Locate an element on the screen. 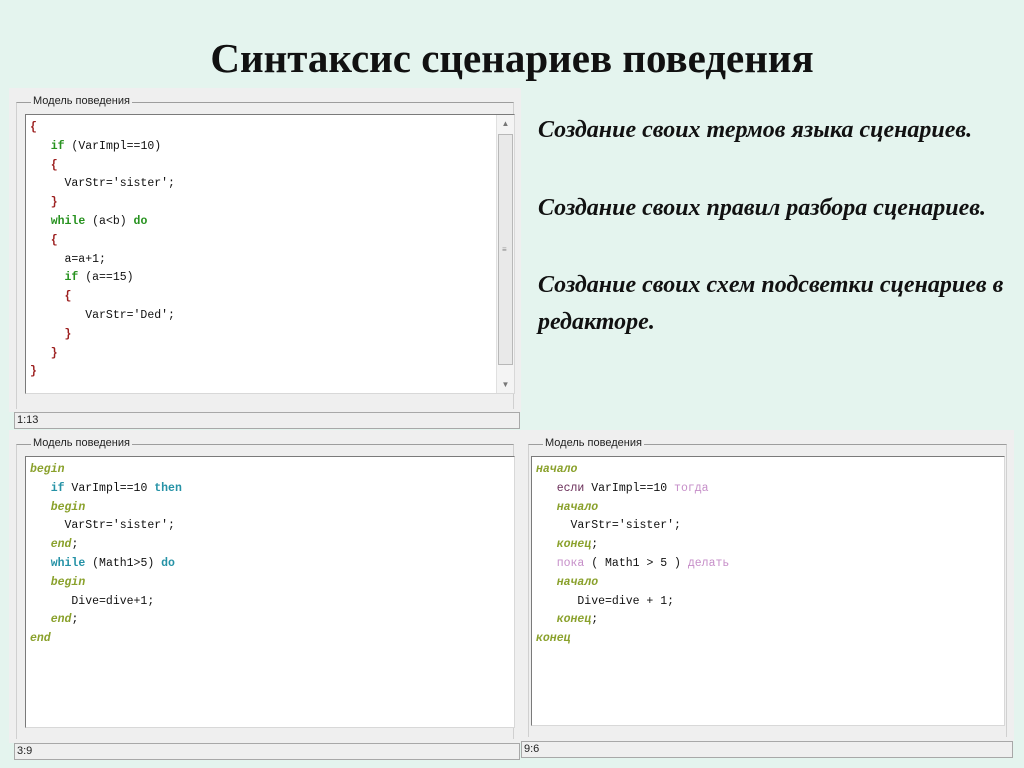 The width and height of the screenshot is (1024, 768). code-token: Dive=dive+1; is located at coordinates (92, 601).